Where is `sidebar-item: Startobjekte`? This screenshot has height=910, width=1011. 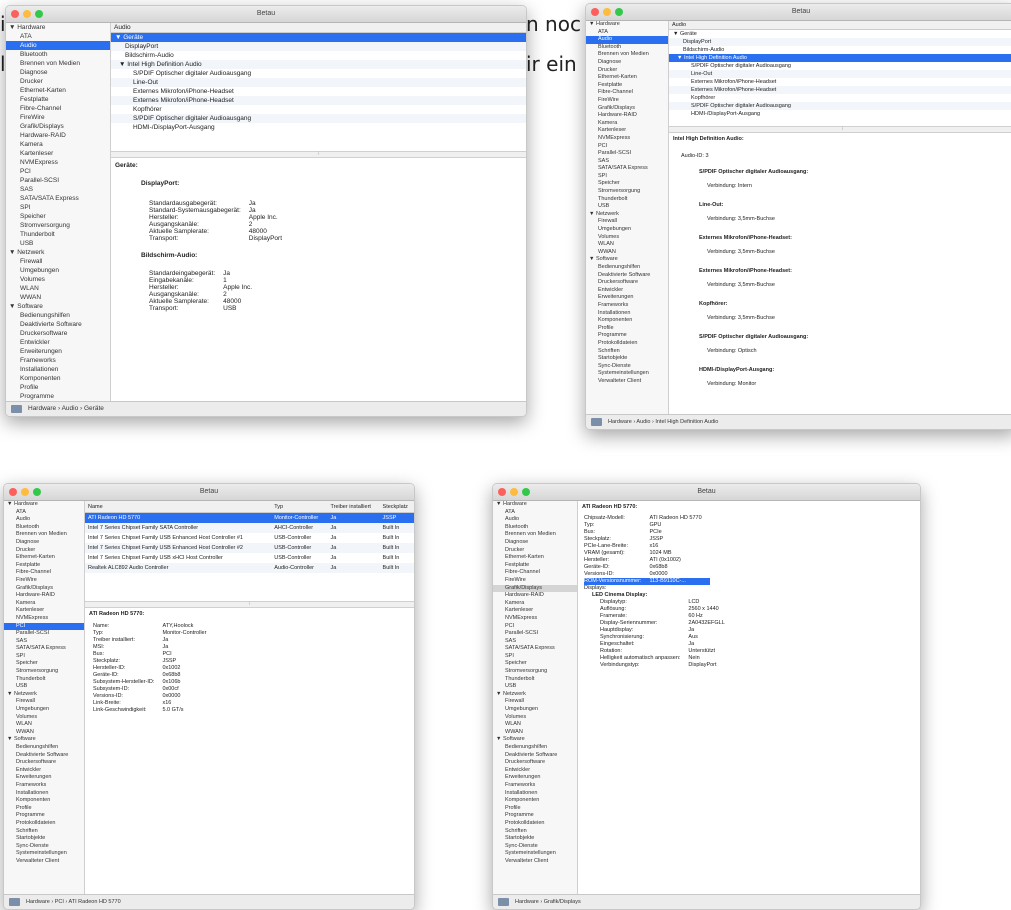 sidebar-item: Startobjekte is located at coordinates (535, 839).